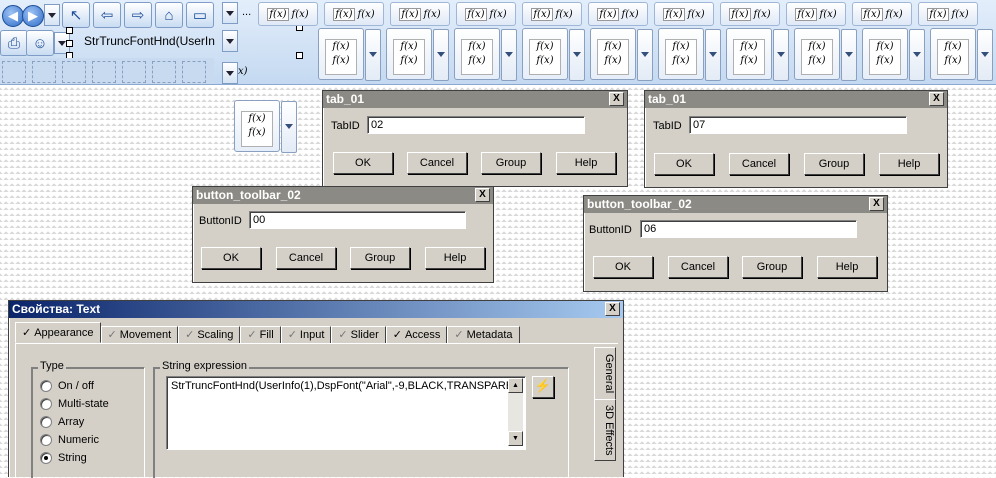 This screenshot has width=996, height=478. Describe the element at coordinates (476, 125) in the screenshot. I see `tabid-input: 02` at that location.